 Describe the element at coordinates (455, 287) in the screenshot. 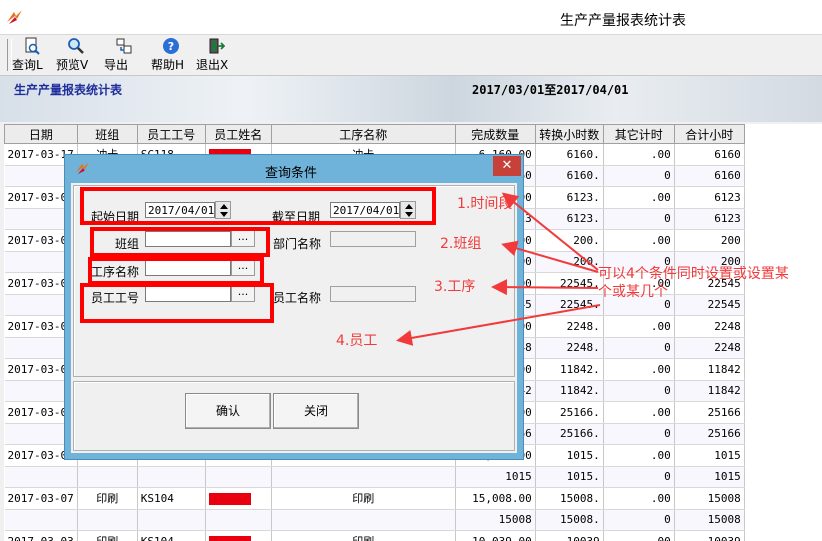

I see `annotation-process: 3.工序` at that location.